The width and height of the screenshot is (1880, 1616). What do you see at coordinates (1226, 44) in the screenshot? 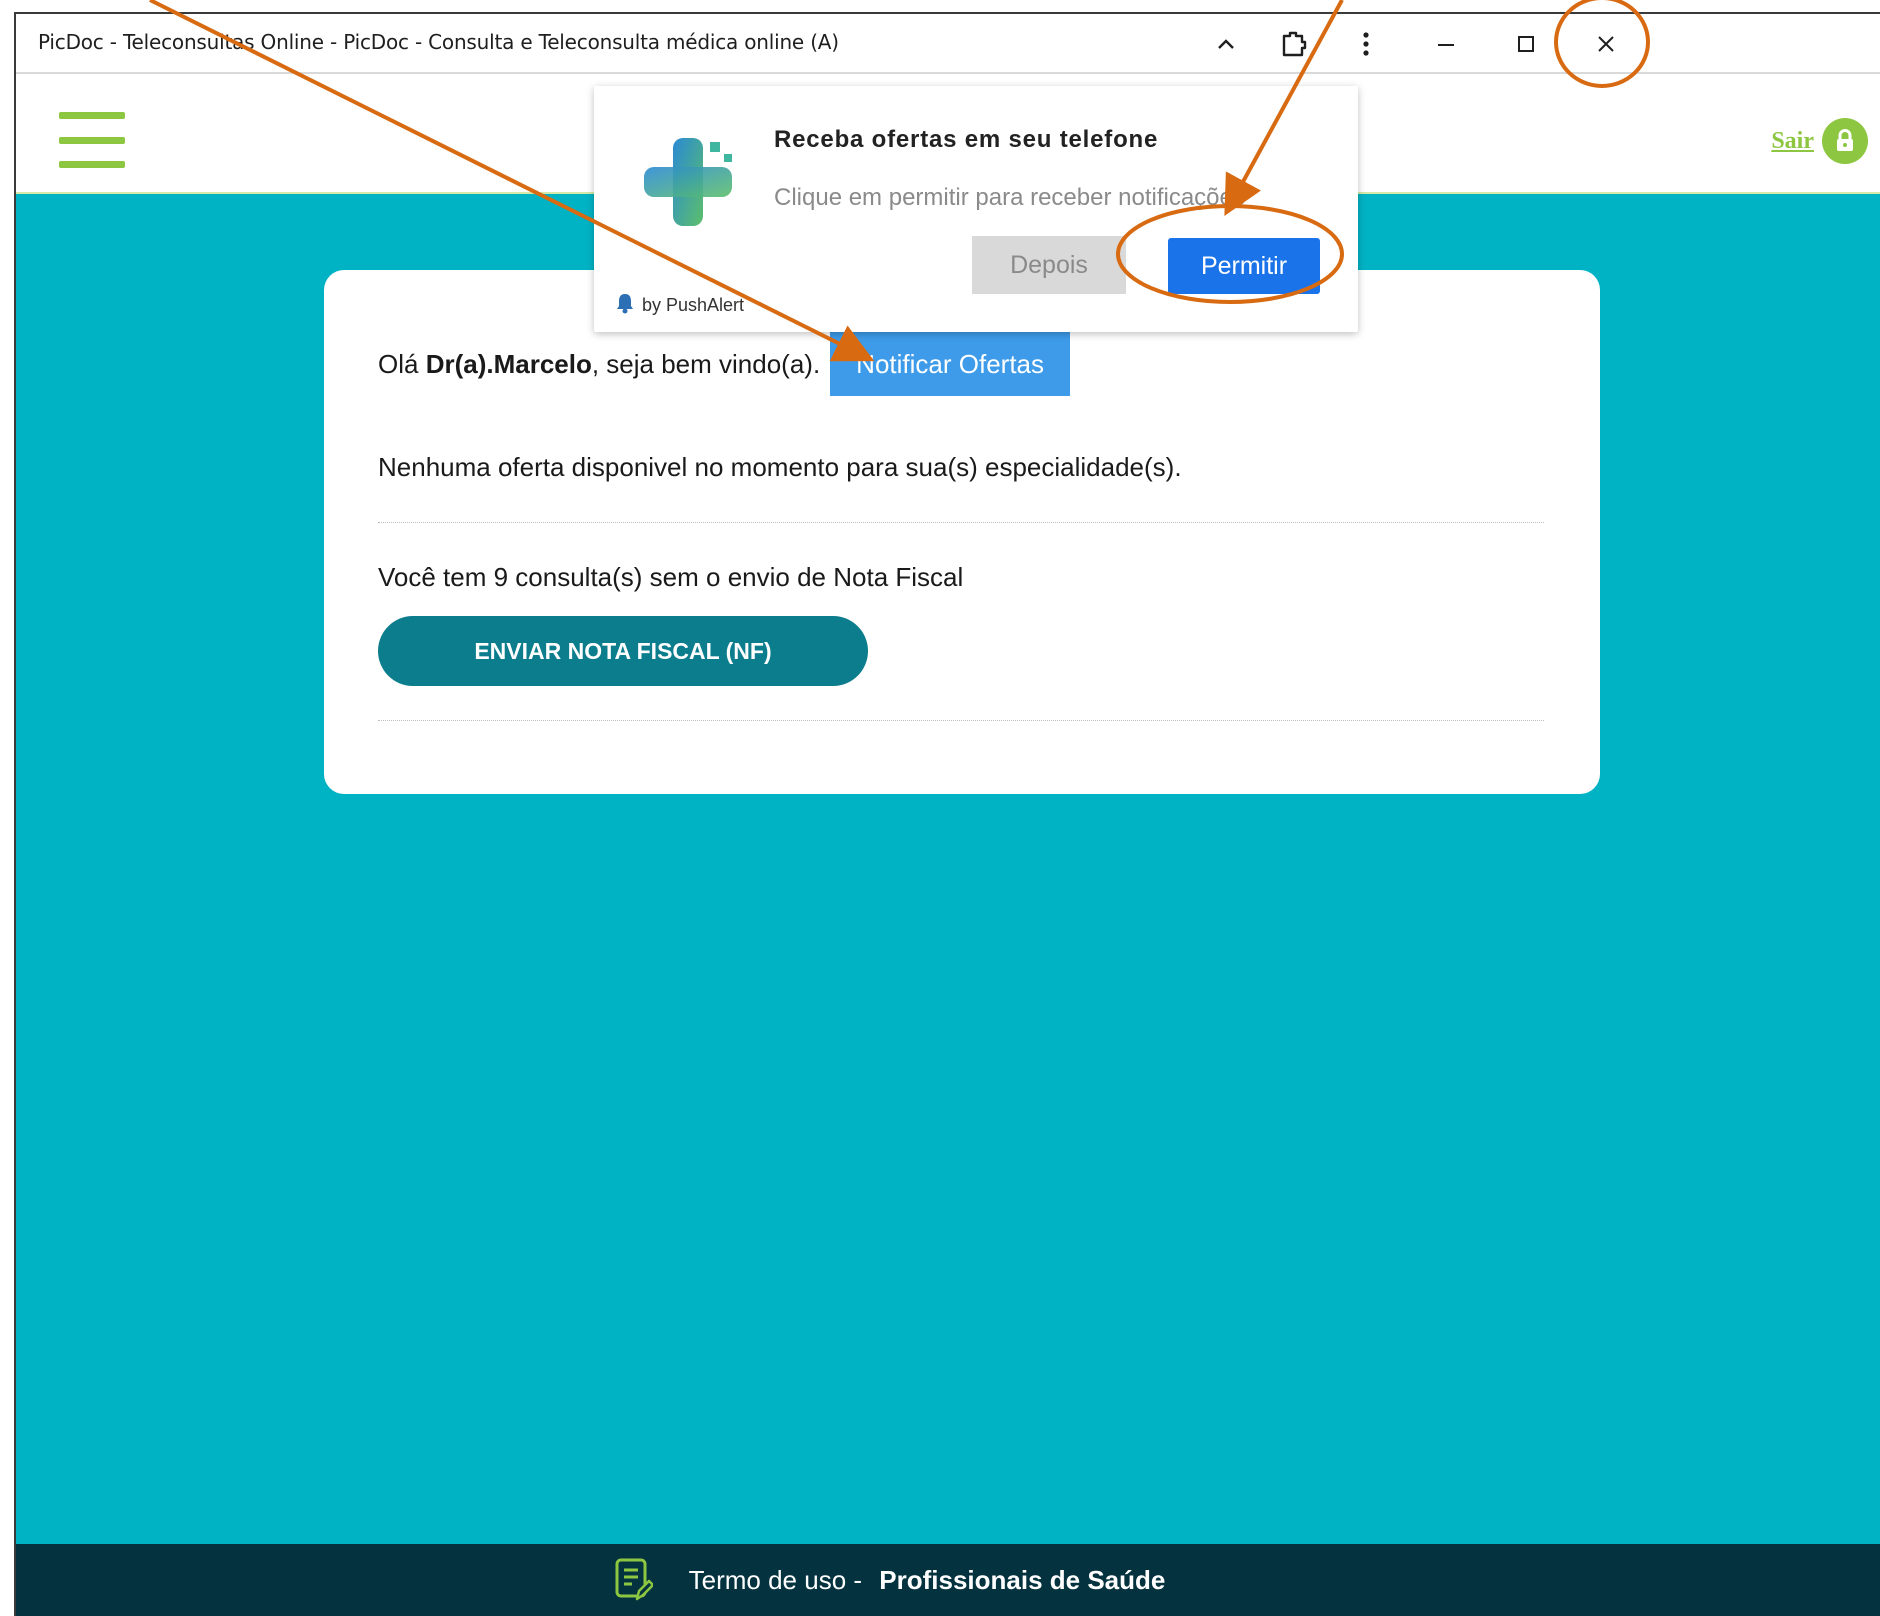
I see `chevron-up-icon` at bounding box center [1226, 44].